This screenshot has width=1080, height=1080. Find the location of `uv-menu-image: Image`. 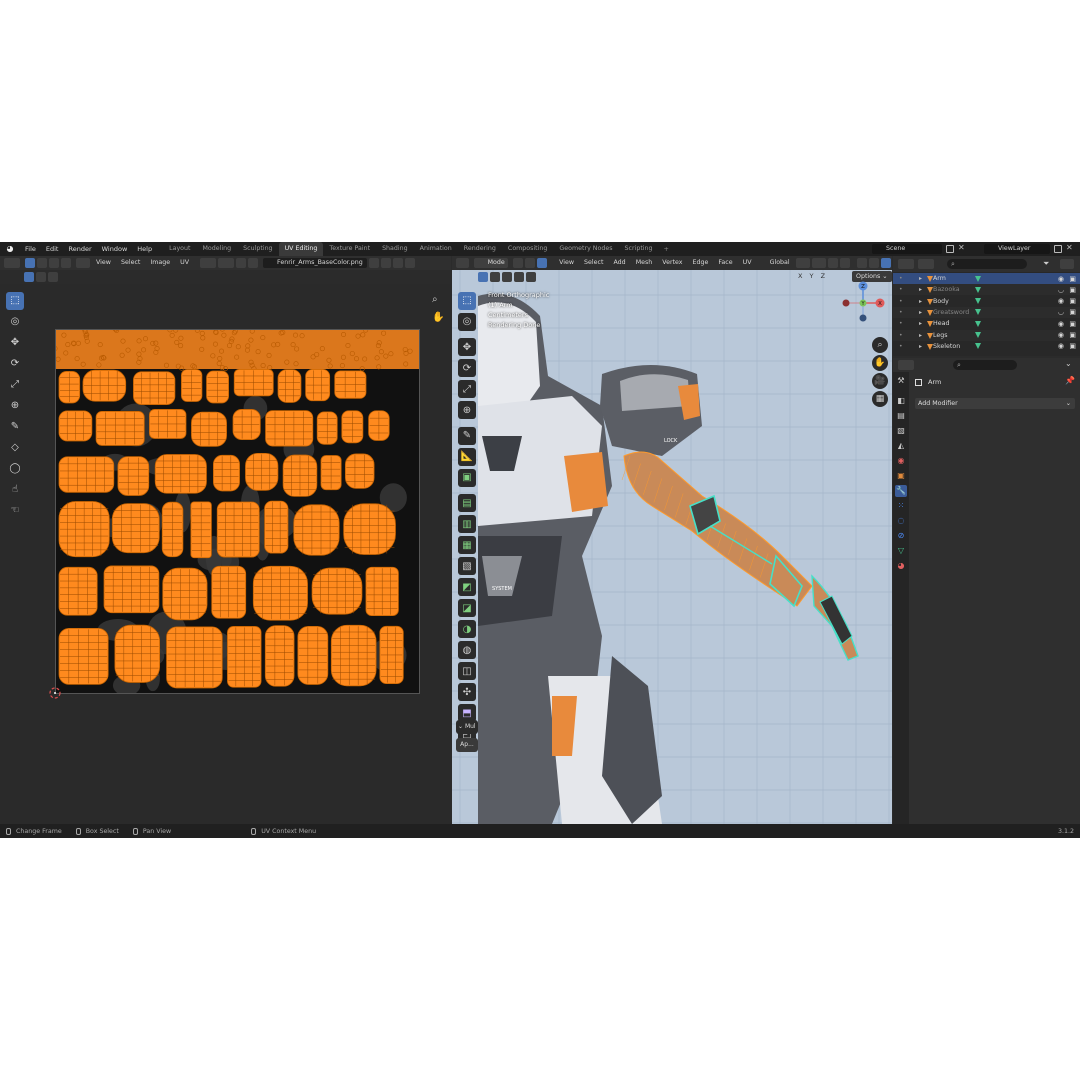

uv-menu-image: Image is located at coordinates (160, 263).